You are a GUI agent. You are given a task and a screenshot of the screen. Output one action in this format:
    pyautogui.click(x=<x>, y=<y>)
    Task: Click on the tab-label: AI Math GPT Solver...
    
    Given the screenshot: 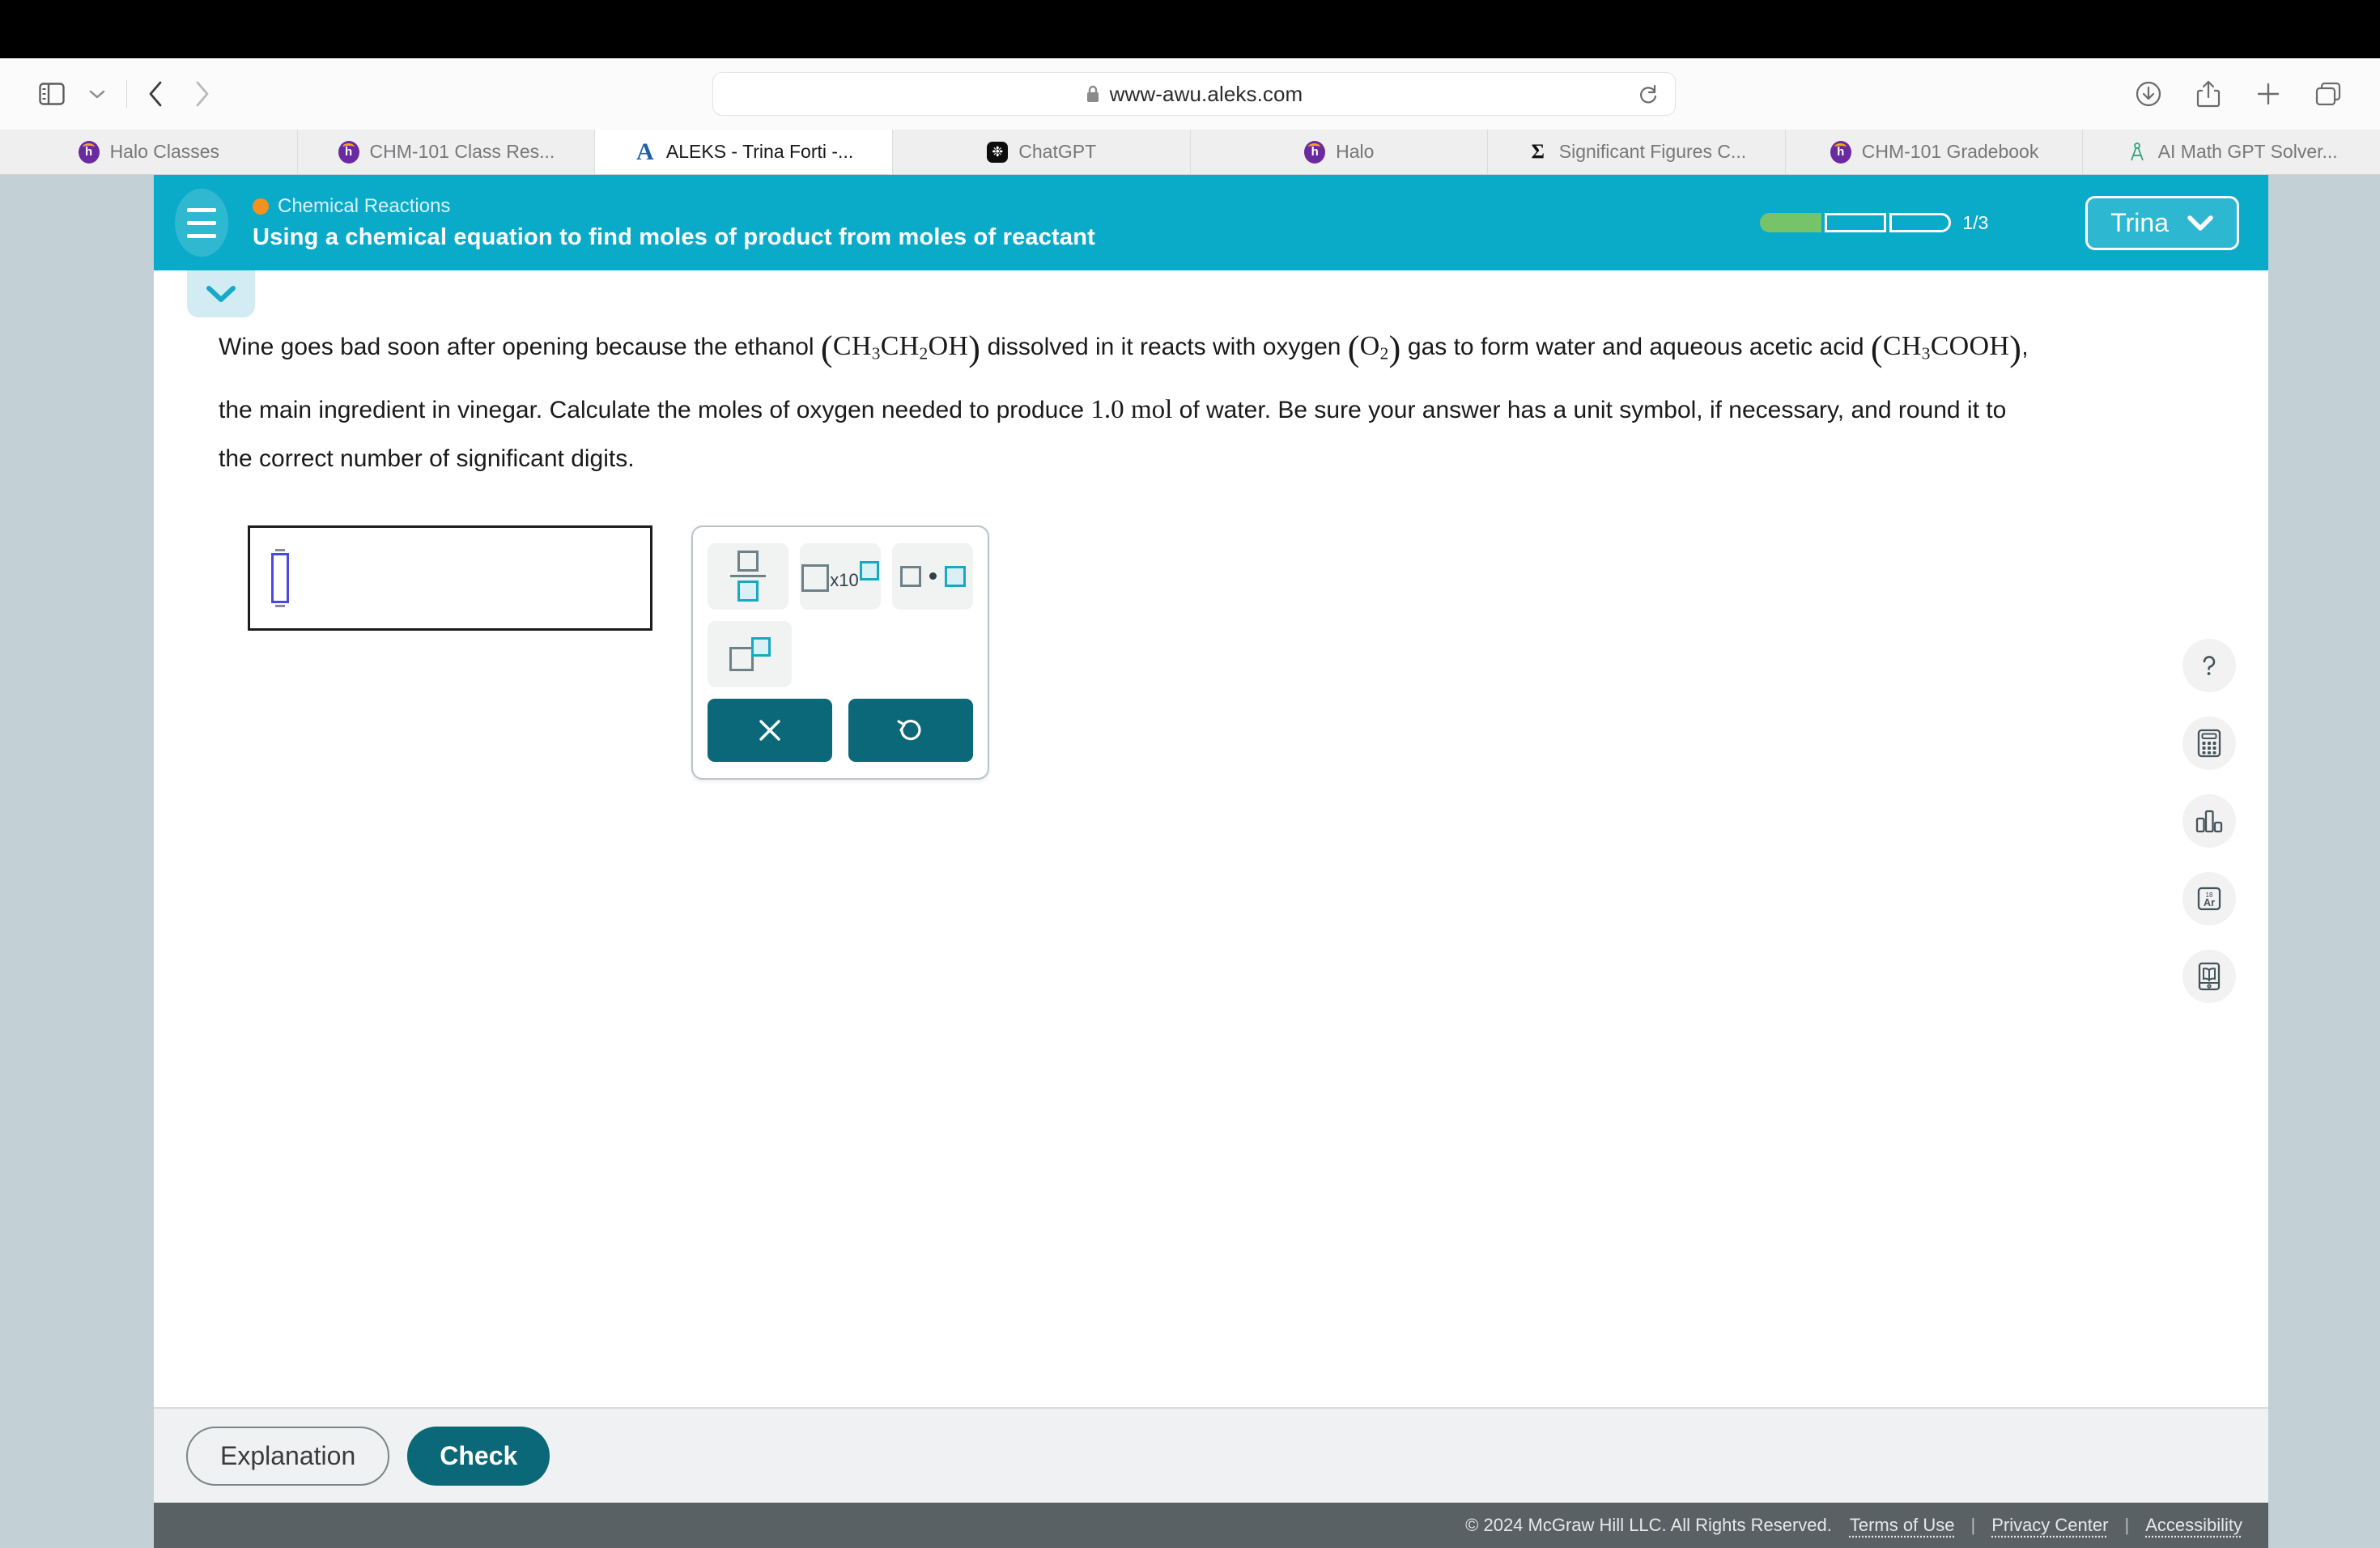 What is the action you would take?
    pyautogui.click(x=2247, y=151)
    